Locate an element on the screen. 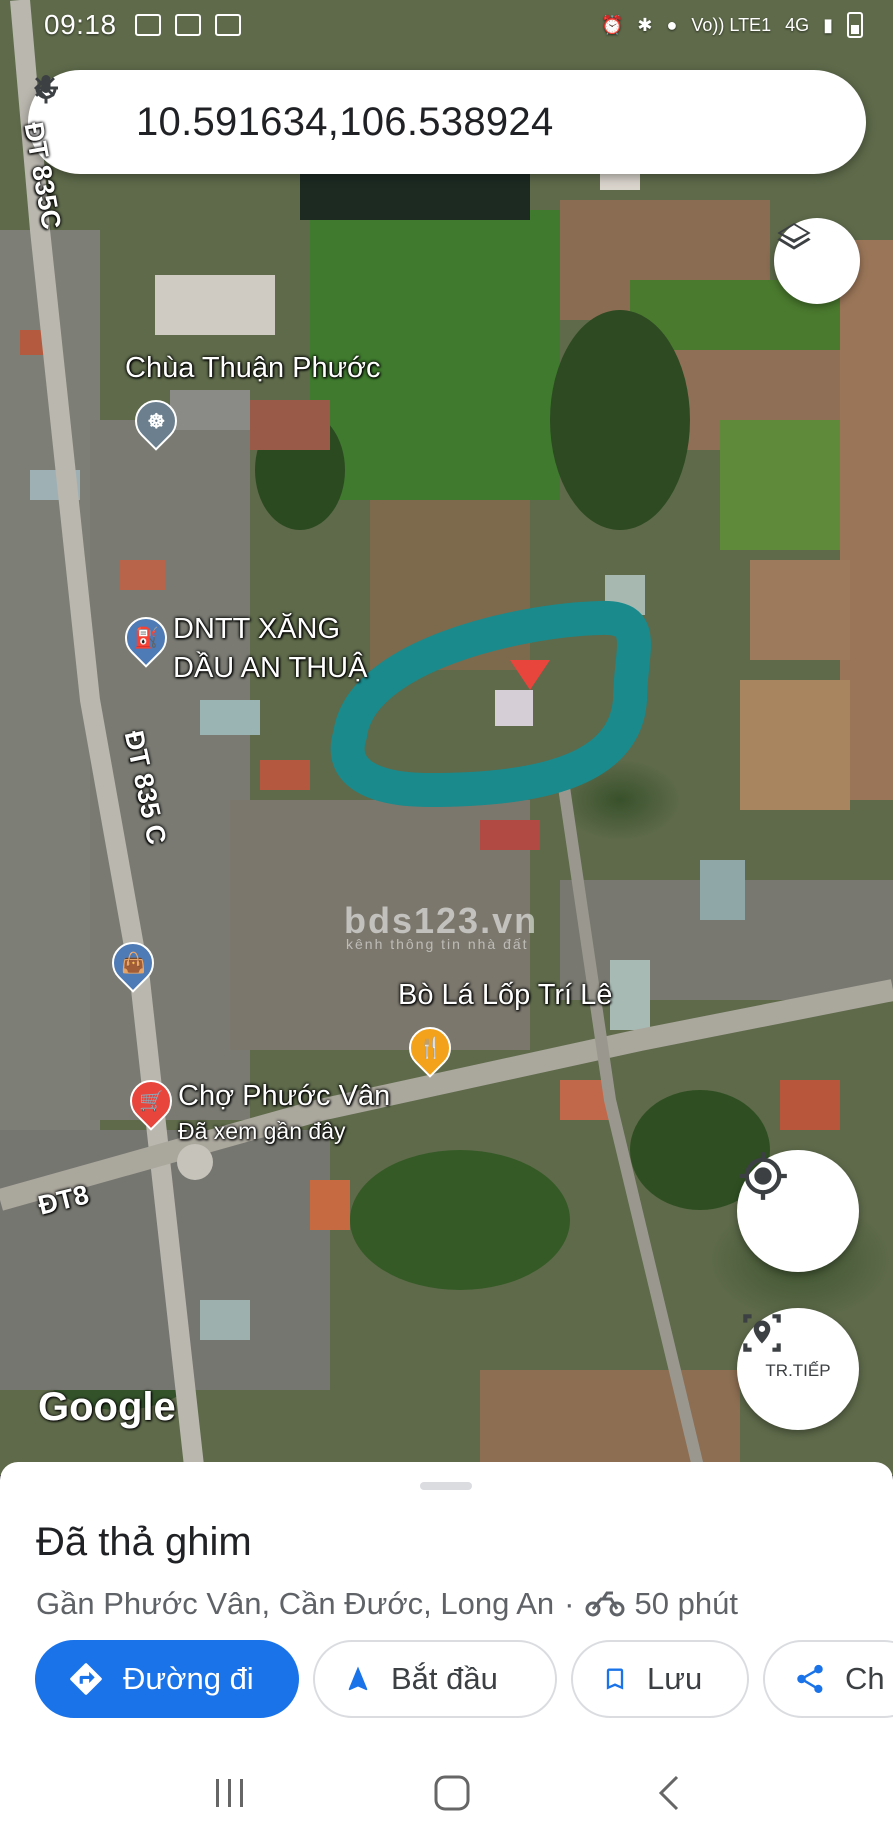  close-icon is located at coordinates (387, 113).